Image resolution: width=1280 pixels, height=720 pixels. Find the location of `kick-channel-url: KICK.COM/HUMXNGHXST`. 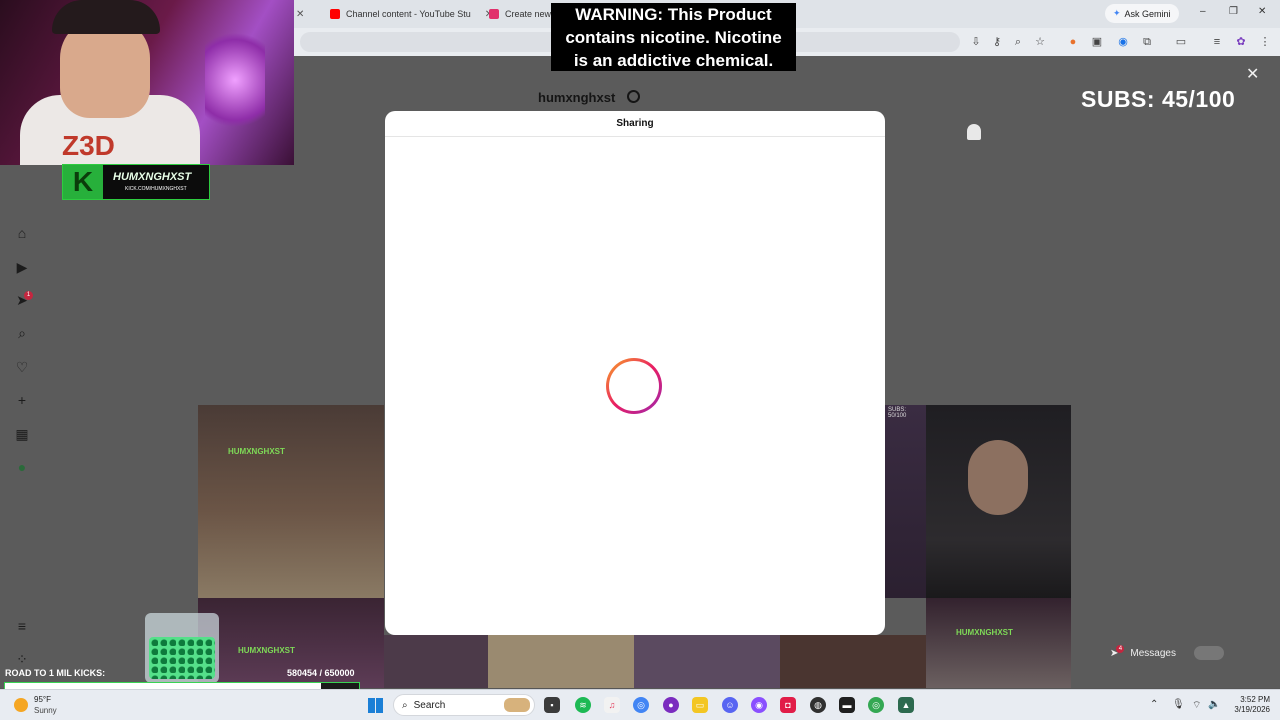

kick-channel-url: KICK.COM/HUMXNGHXST is located at coordinates (156, 189).